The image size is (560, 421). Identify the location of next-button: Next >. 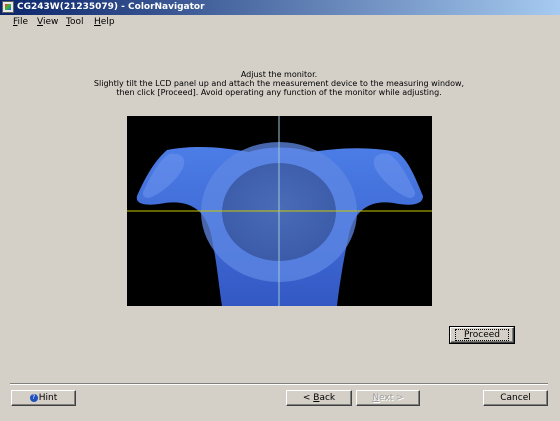
(388, 398).